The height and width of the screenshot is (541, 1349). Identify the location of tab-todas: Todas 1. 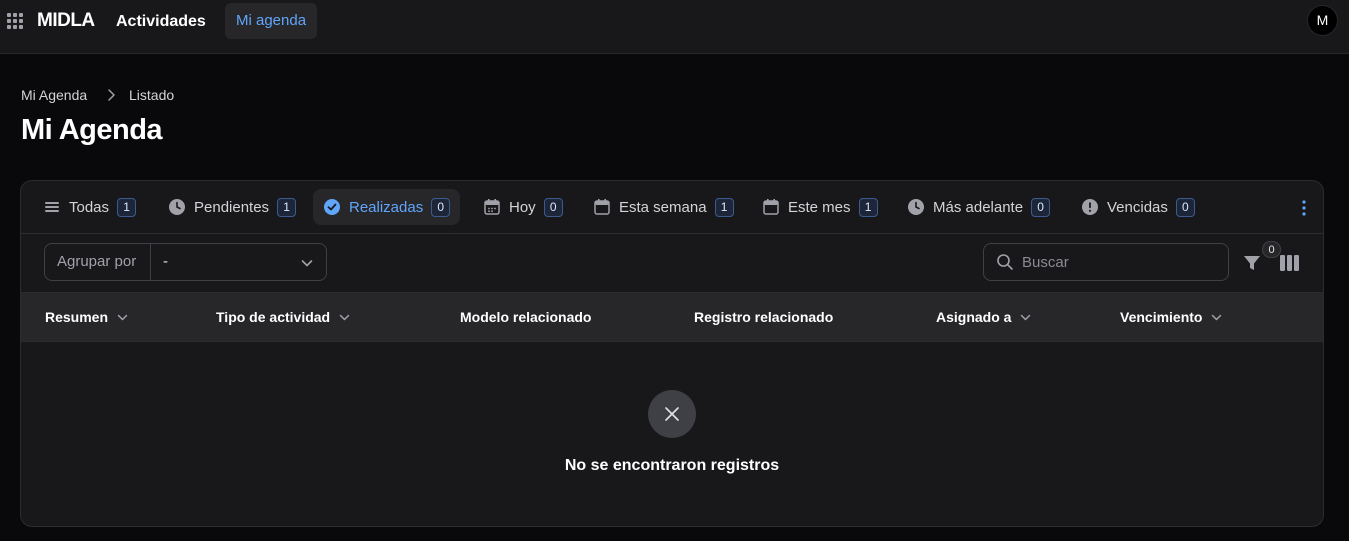
(89, 207).